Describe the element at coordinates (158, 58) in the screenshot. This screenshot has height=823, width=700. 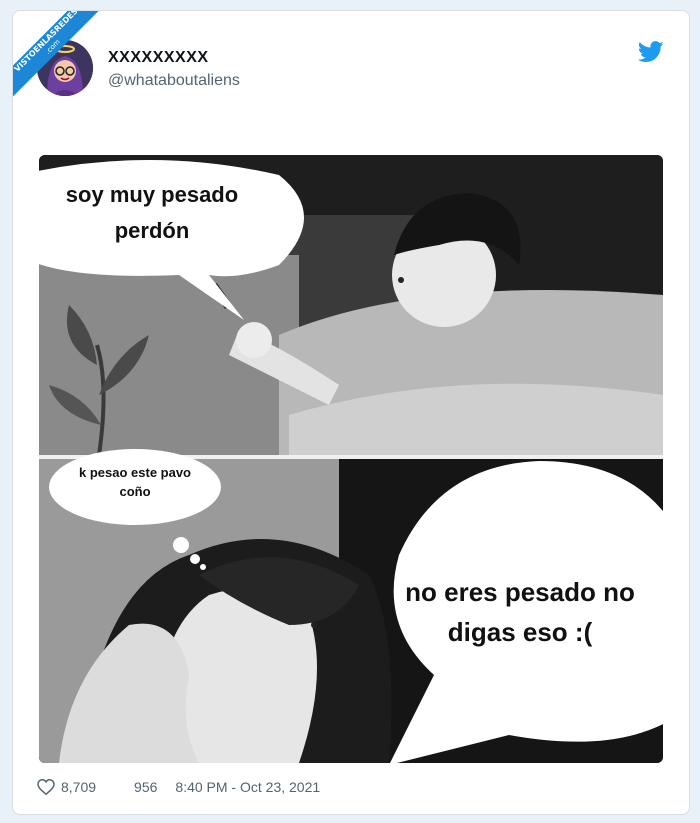
I see `display-name: XXXXXXXXX` at that location.